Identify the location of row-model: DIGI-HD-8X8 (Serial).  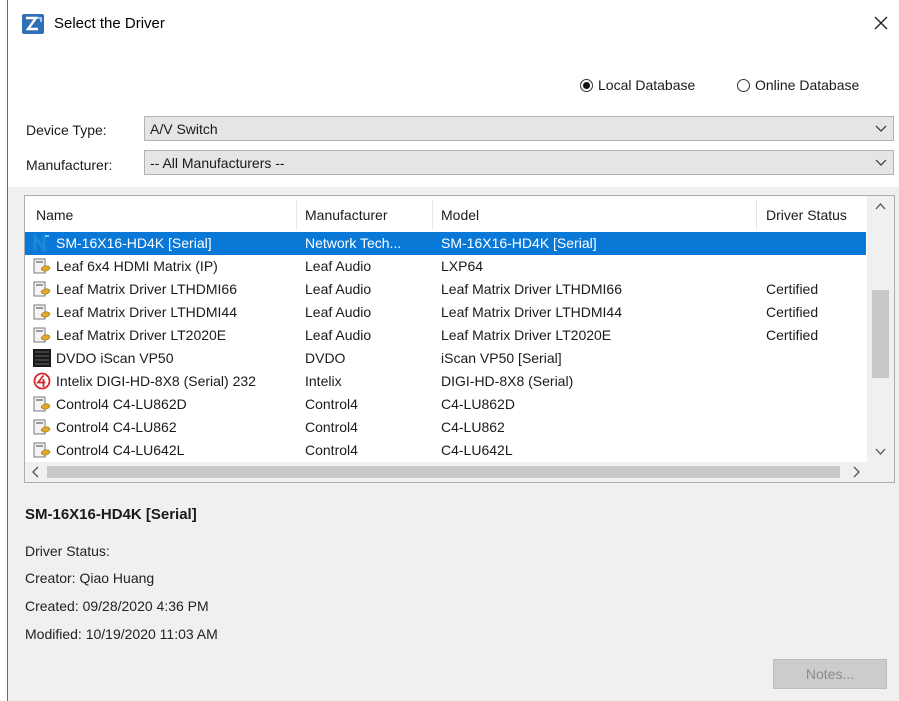
(507, 381).